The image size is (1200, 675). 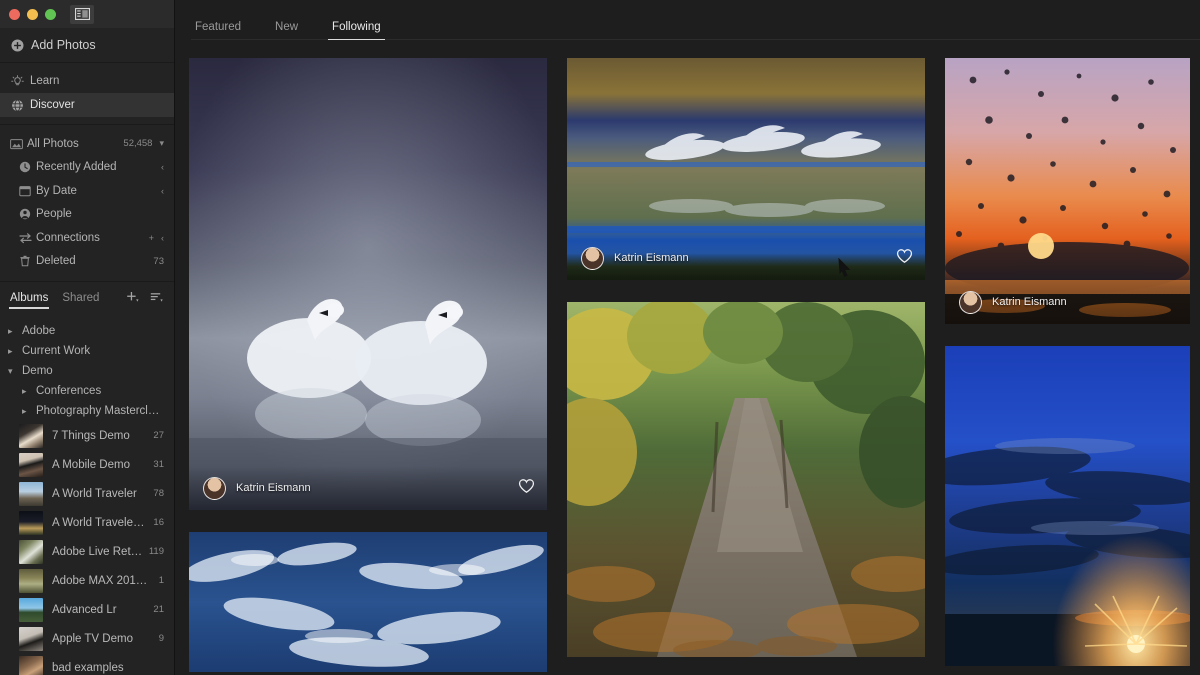 I want to click on panel-layout-icon, so click(x=82, y=14).